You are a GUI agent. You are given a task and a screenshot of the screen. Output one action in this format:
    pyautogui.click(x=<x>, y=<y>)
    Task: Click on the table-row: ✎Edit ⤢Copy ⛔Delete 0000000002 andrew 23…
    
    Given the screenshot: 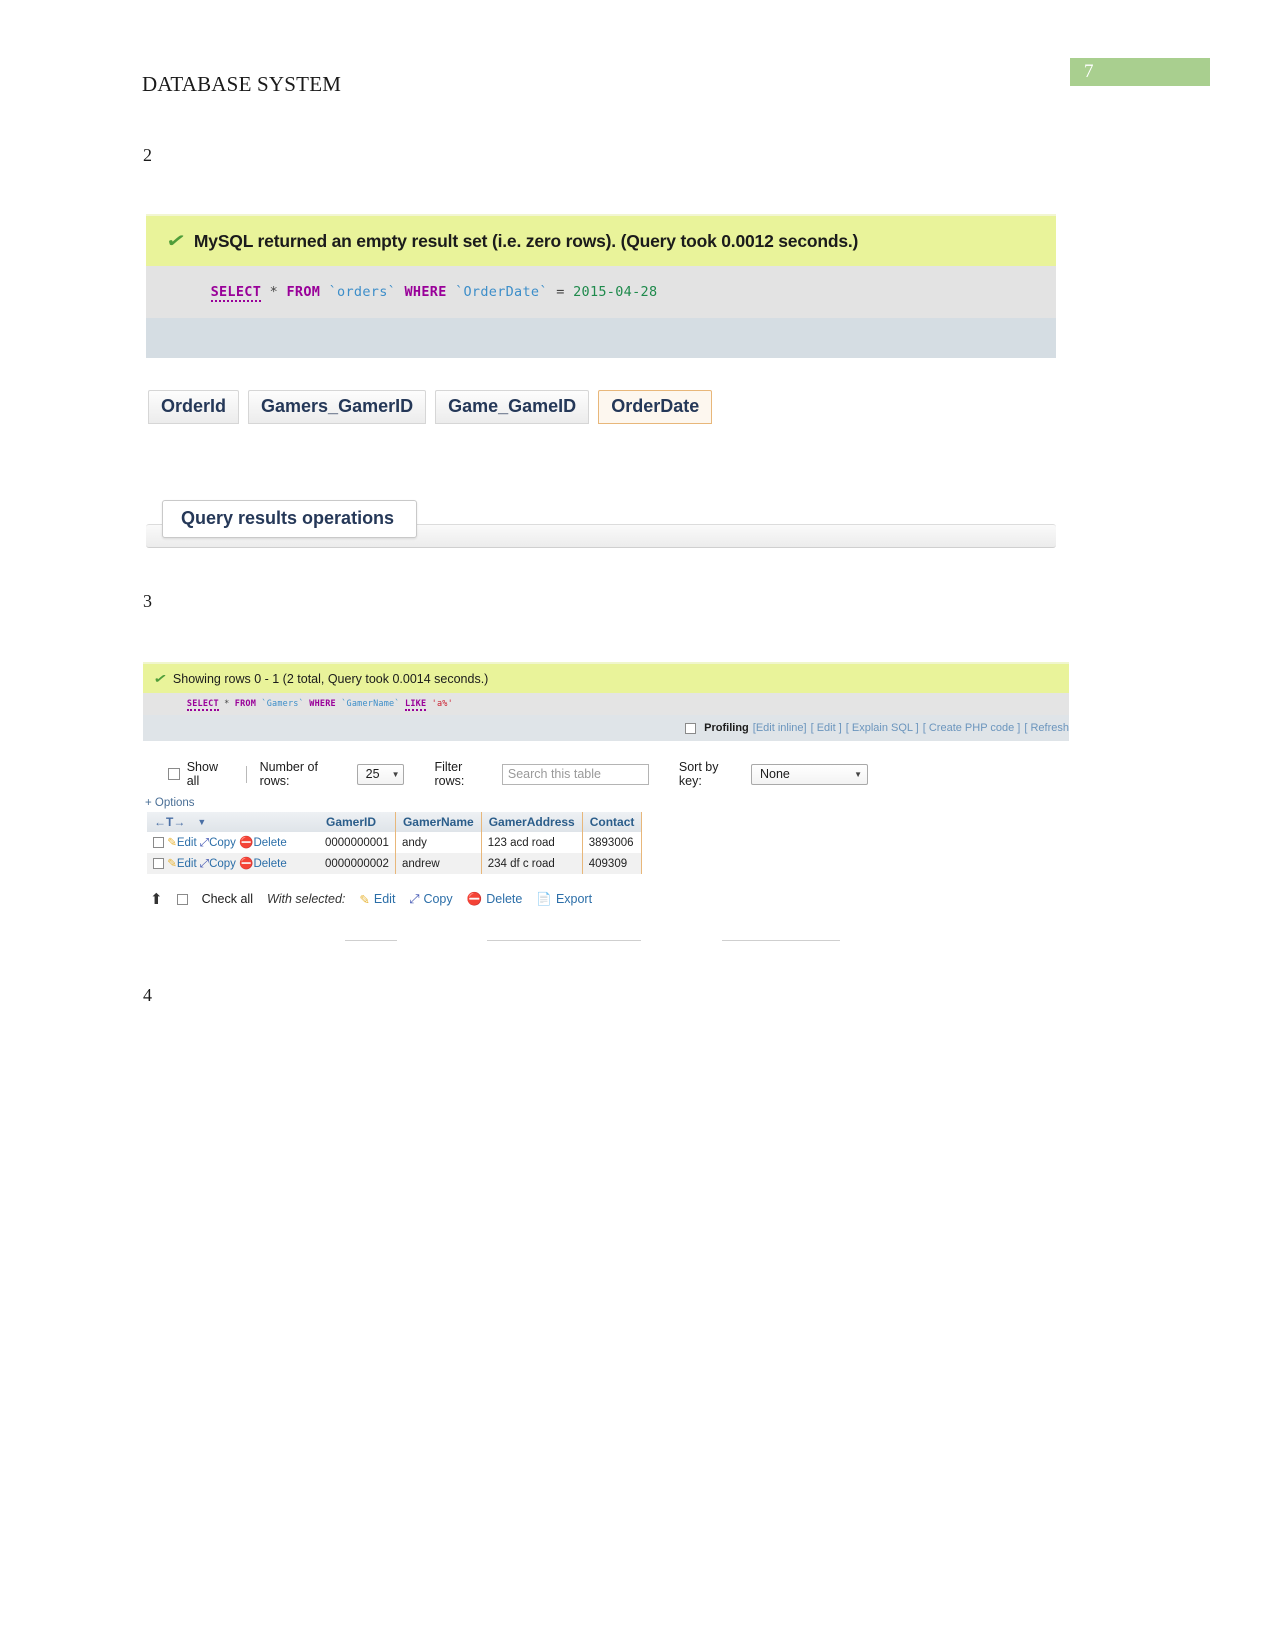 What is the action you would take?
    pyautogui.click(x=395, y=863)
    